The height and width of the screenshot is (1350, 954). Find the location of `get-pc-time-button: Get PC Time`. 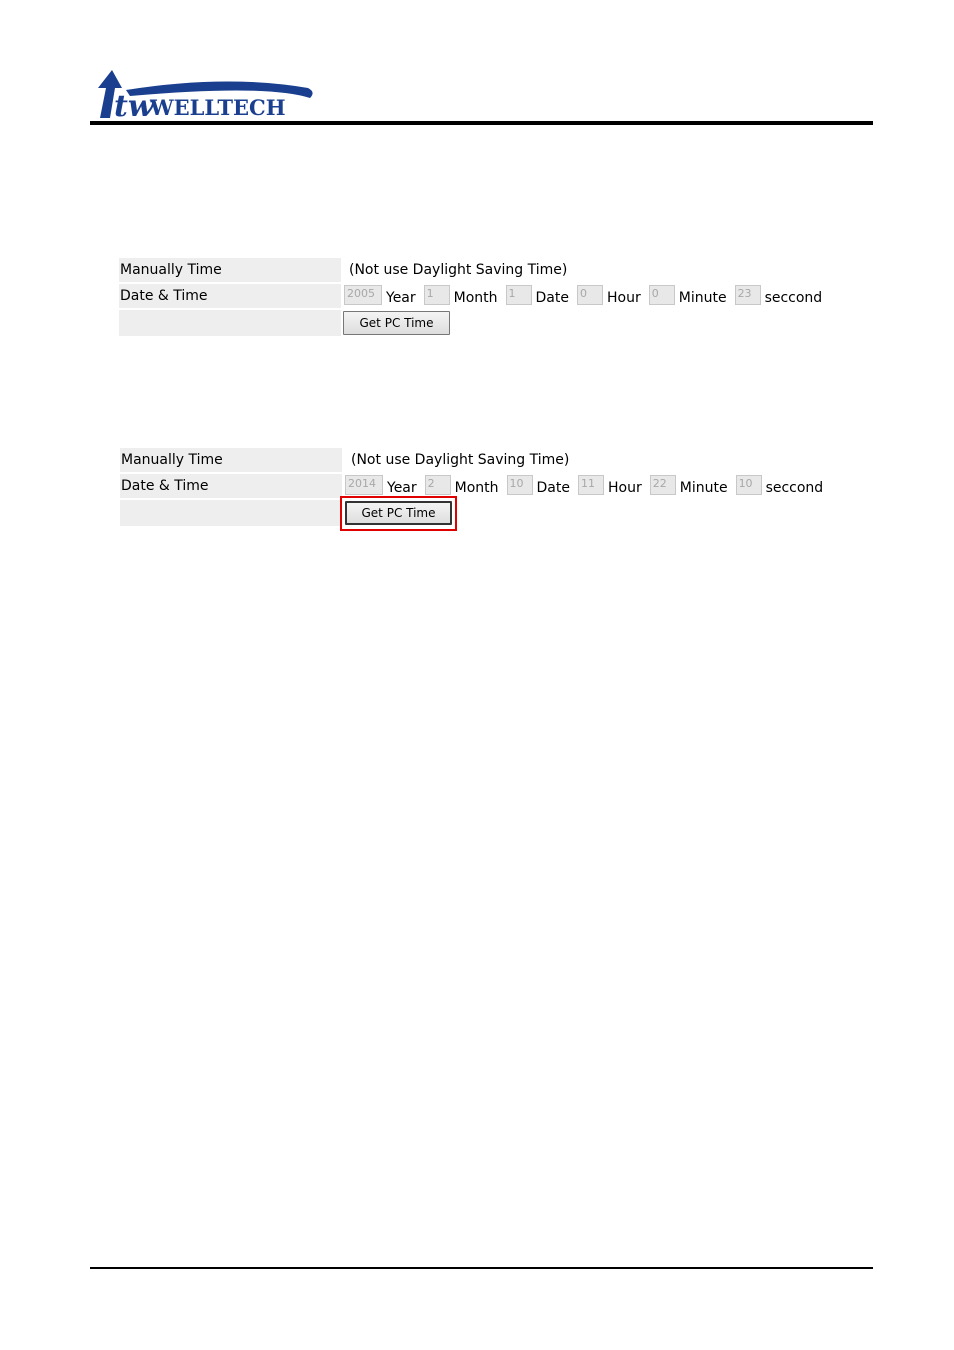

get-pc-time-button: Get PC Time is located at coordinates (396, 323).